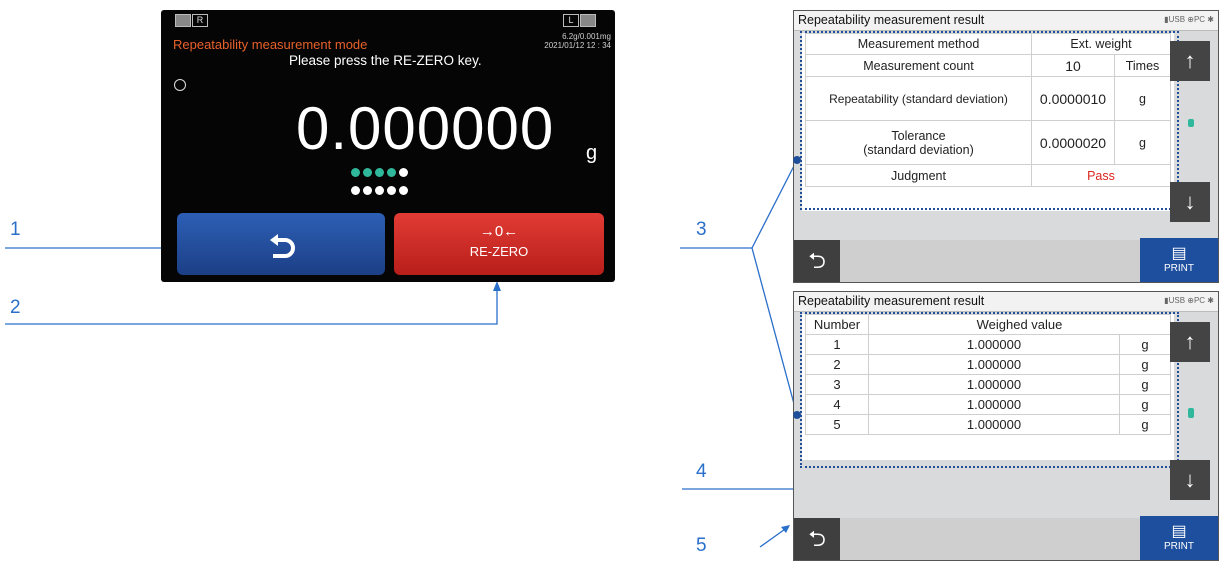 The height and width of the screenshot is (562, 1226). I want to click on return-arrow-icon, so click(282, 246).